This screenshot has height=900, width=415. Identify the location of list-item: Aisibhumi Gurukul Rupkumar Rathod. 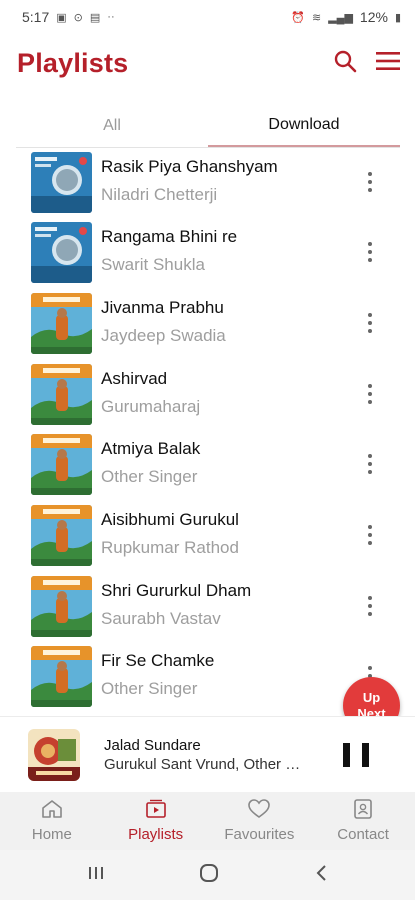
(207, 536).